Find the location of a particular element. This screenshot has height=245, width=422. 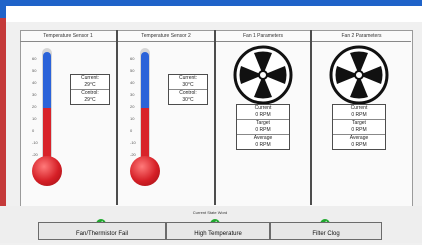

current-value: 29°C is located at coordinates (90, 86).